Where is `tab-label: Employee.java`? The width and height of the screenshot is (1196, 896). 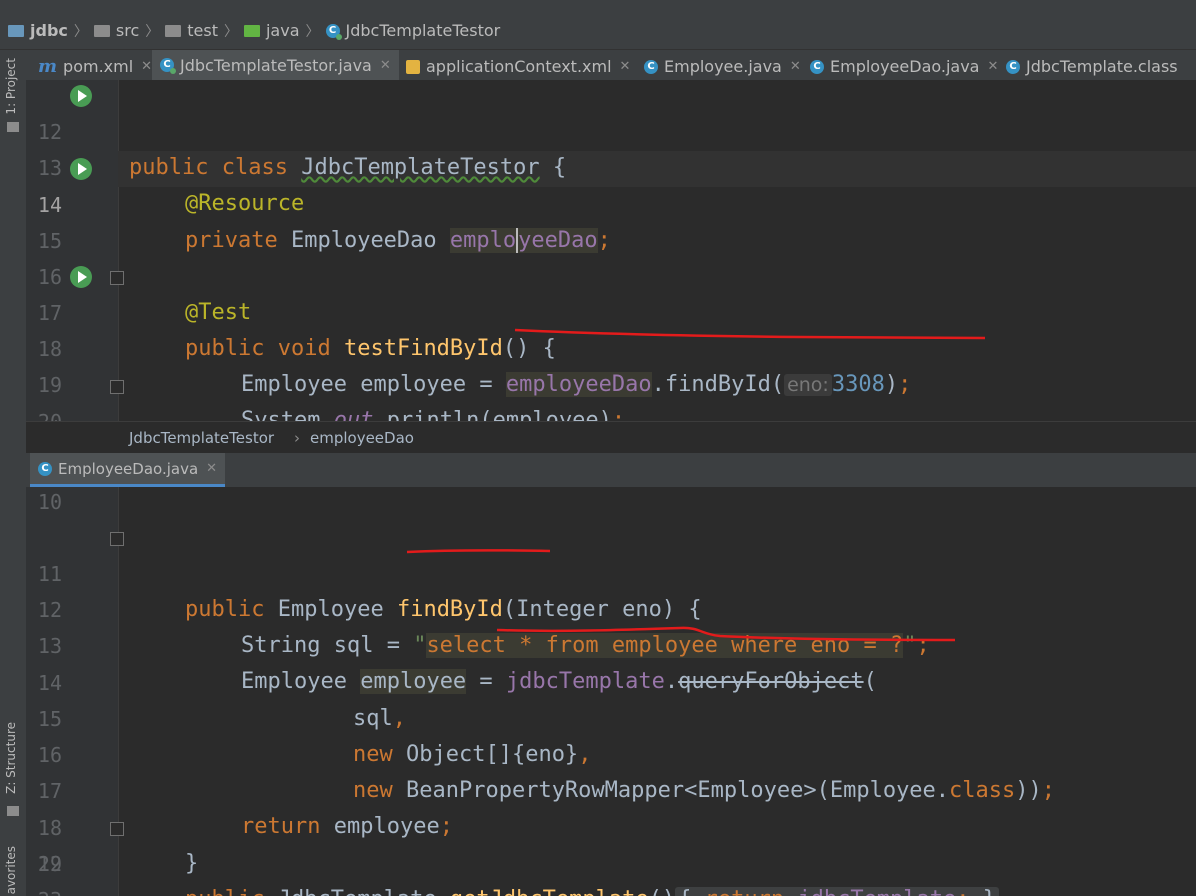 tab-label: Employee.java is located at coordinates (723, 66).